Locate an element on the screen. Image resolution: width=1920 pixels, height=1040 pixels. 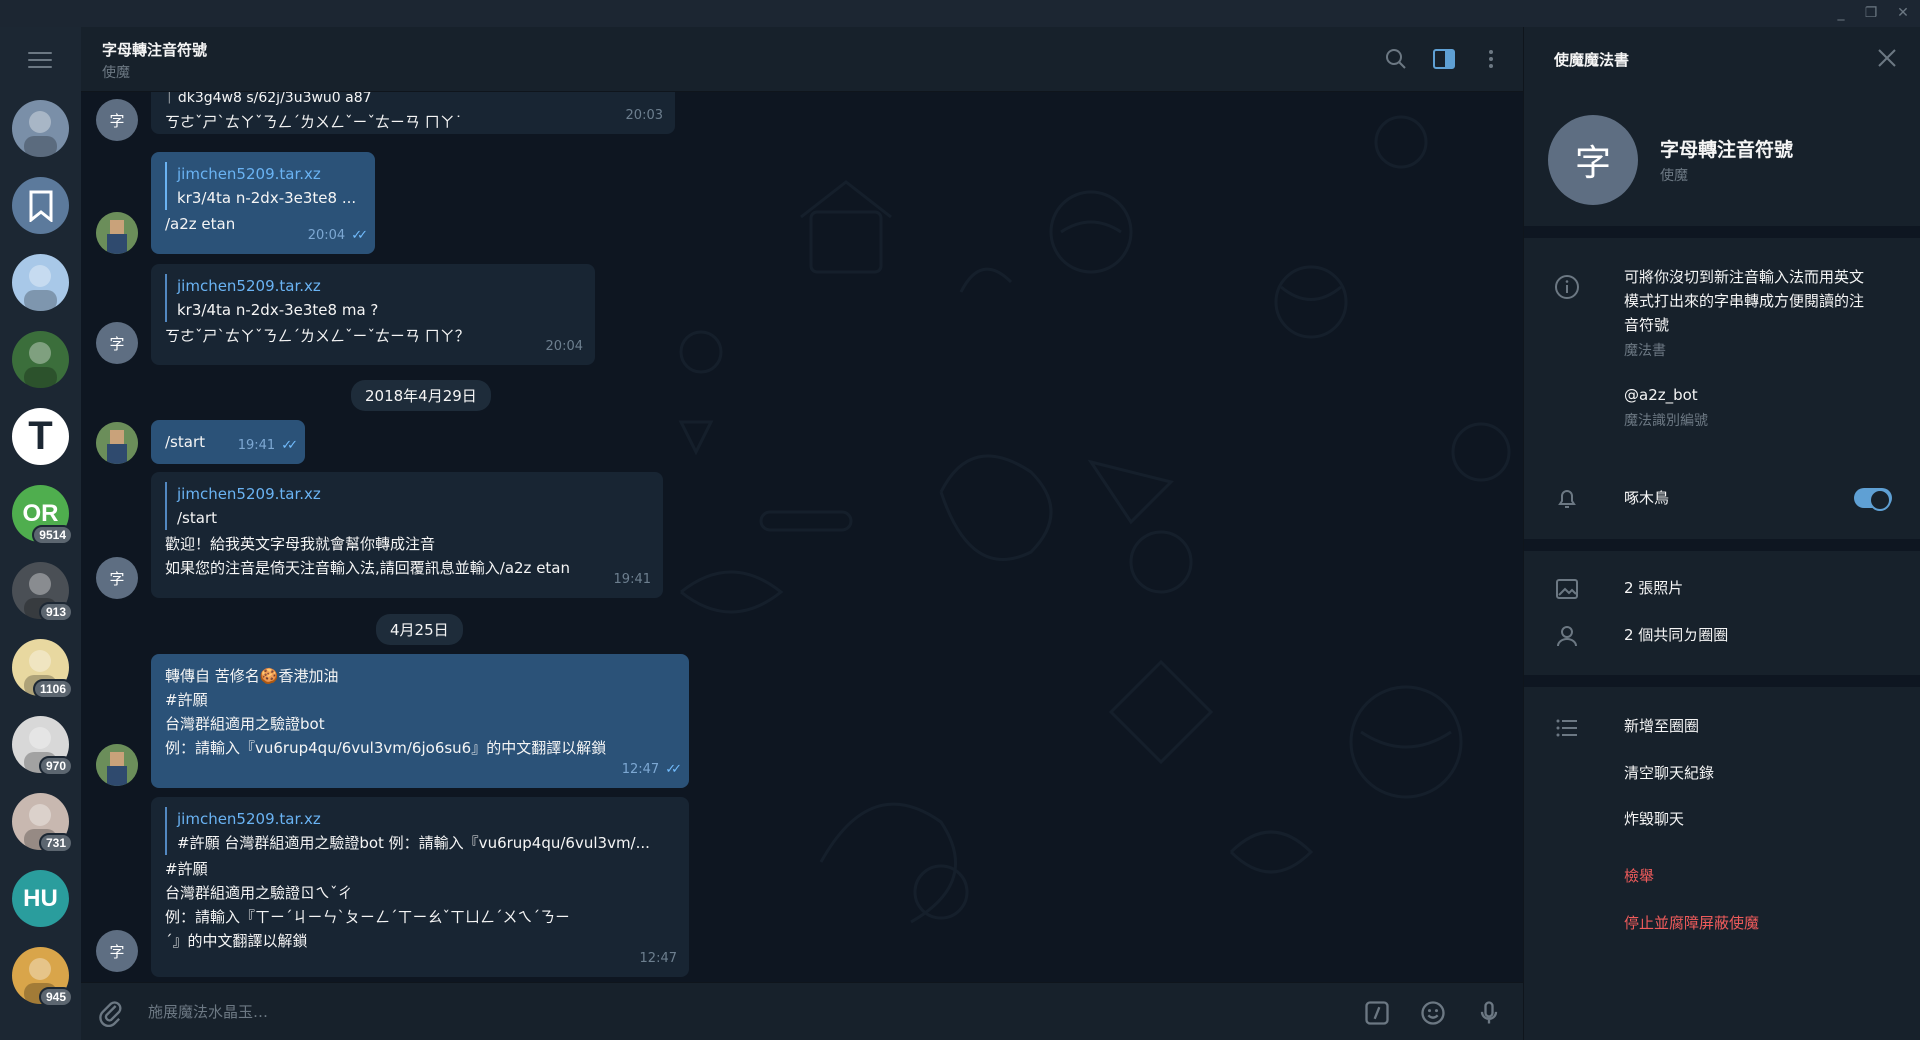
chat-list-item: HU is located at coordinates (40, 898).